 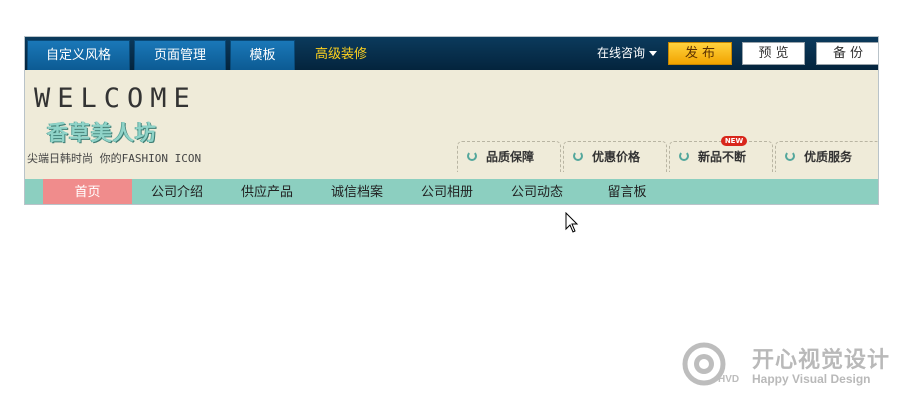 What do you see at coordinates (621, 53) in the screenshot?
I see `online-consult-label: 在线咨询` at bounding box center [621, 53].